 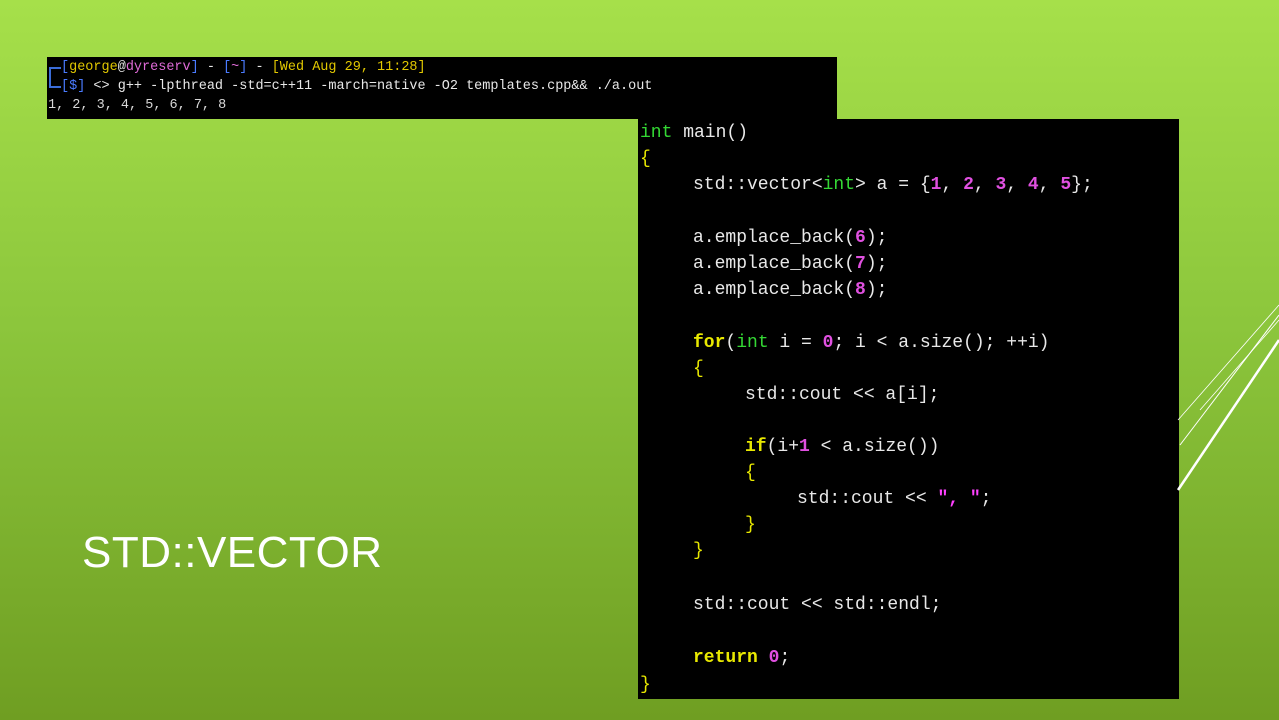 What do you see at coordinates (1001, 185) in the screenshot?
I see `number-literal: 3` at bounding box center [1001, 185].